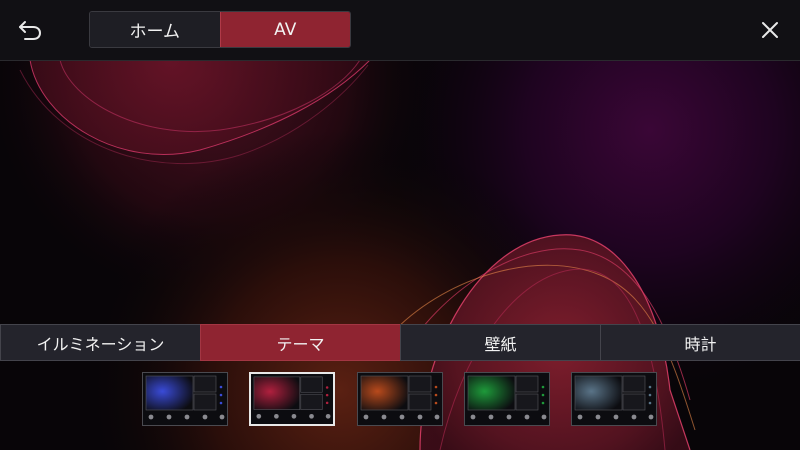 Image resolution: width=800 pixels, height=450 pixels. I want to click on tab-theme-label: テーマ, so click(300, 344).